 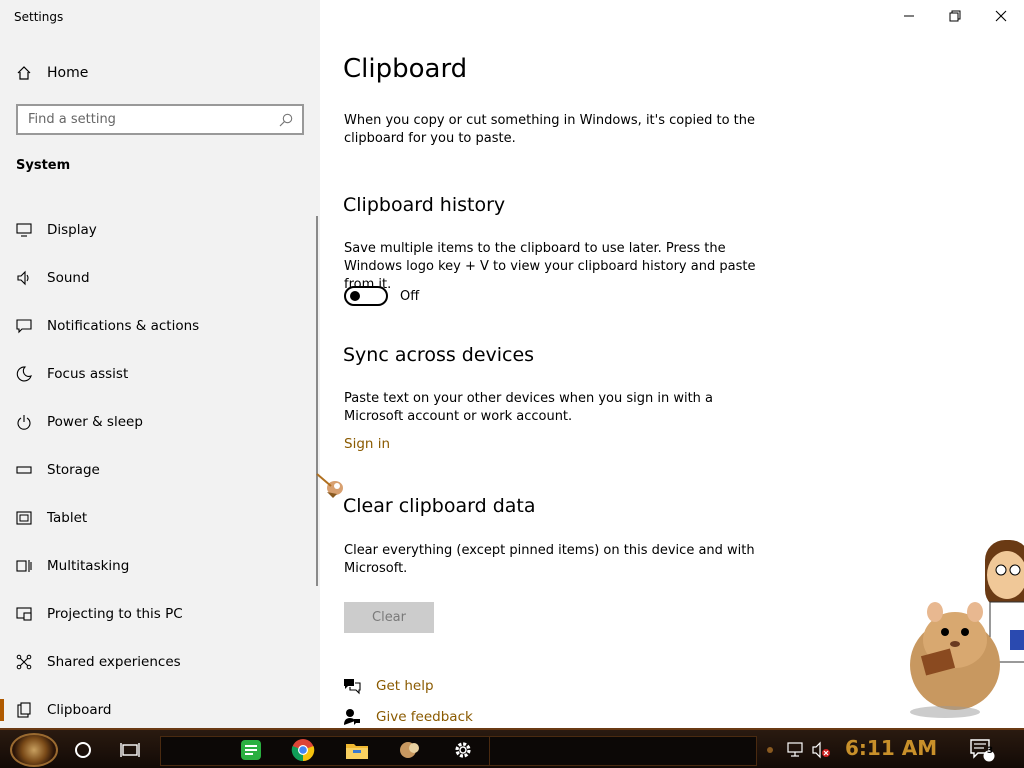 I want to click on notification-count-badge: 3, so click(x=990, y=751).